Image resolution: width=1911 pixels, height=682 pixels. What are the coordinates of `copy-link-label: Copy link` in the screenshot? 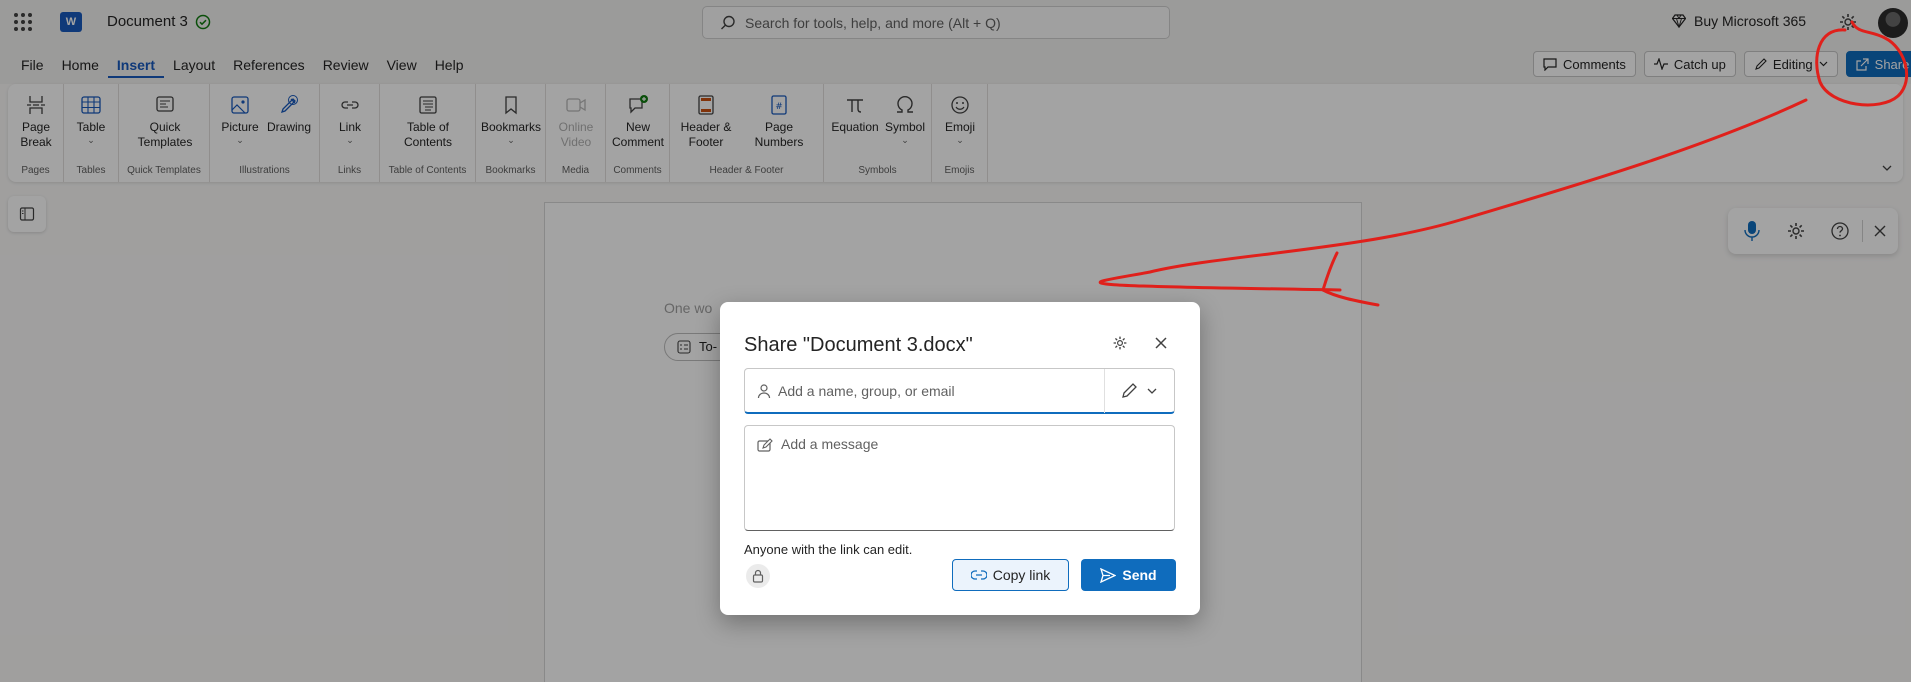 It's located at (1021, 575).